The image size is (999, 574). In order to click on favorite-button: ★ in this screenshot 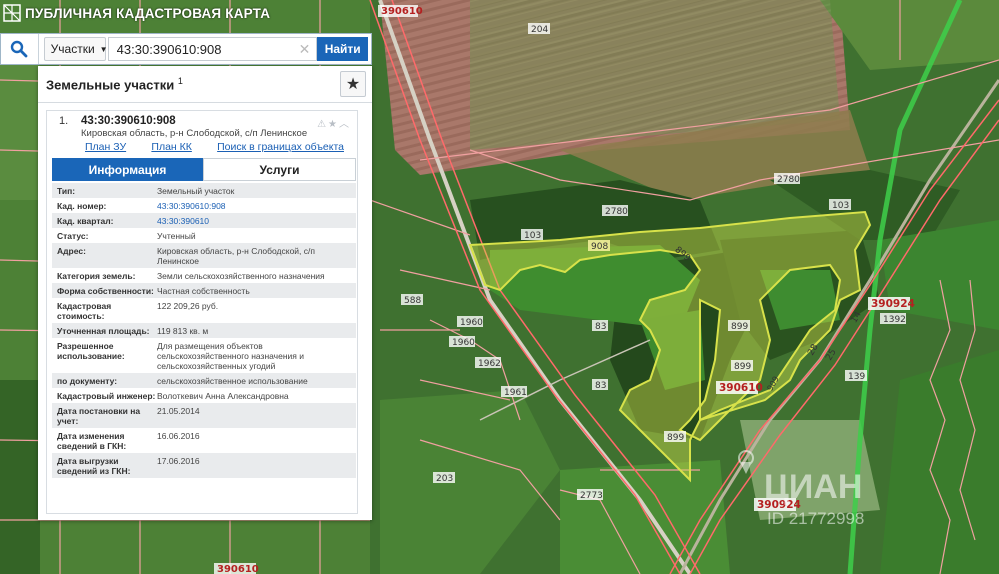, I will do `click(353, 84)`.